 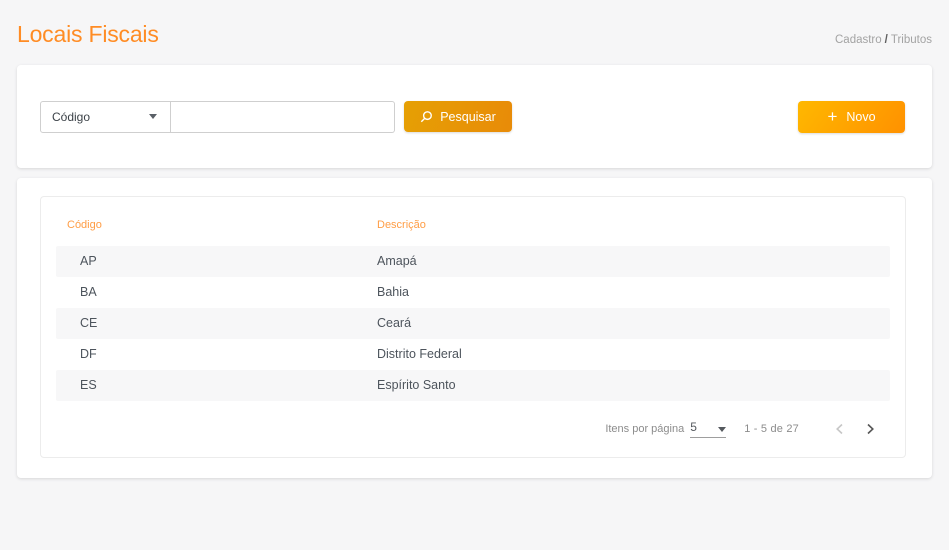 I want to click on cell-descricao: Ceará, so click(x=394, y=323).